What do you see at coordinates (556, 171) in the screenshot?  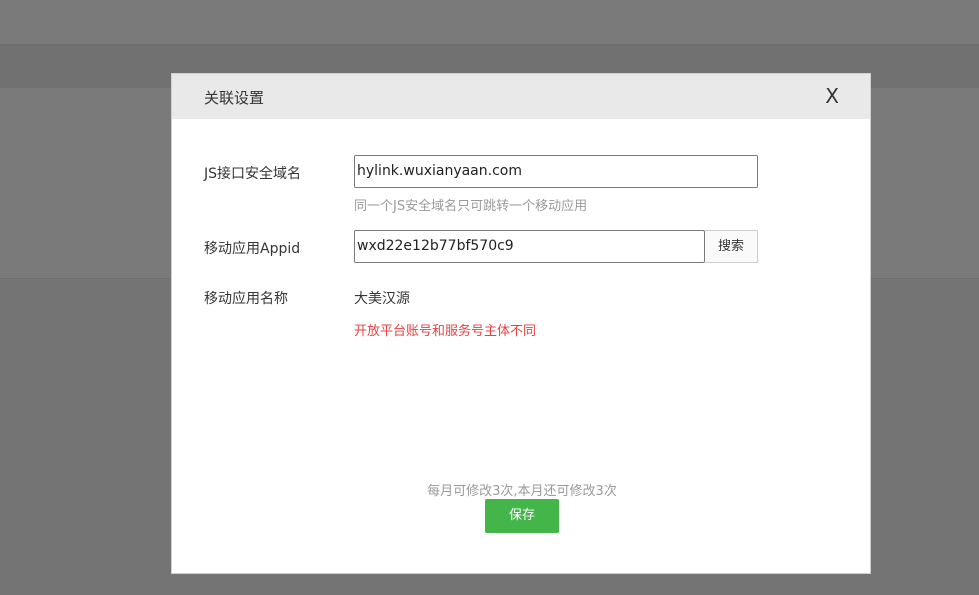 I see `js-domain-input: hylink.wuxianyaan.com` at bounding box center [556, 171].